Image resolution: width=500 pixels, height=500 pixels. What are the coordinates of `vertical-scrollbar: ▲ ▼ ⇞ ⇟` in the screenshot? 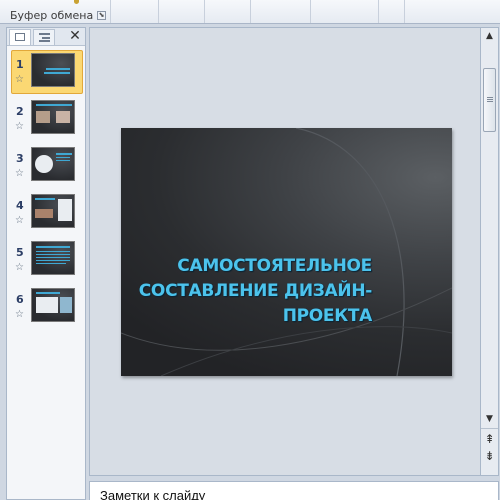 It's located at (490, 251).